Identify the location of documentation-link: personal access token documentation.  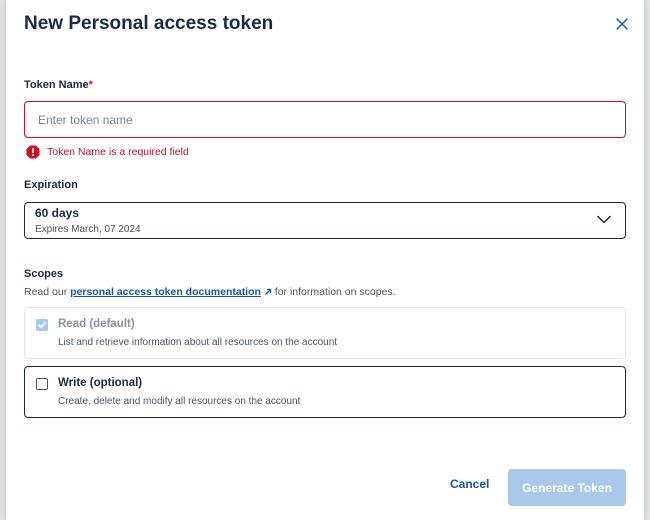
(165, 292).